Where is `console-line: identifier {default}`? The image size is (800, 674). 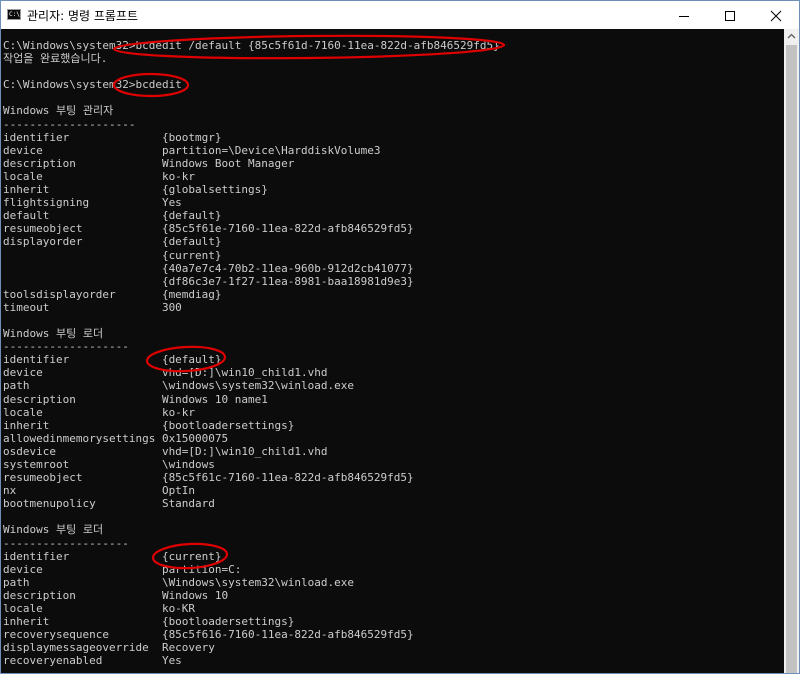 console-line: identifier {default} is located at coordinates (112, 360).